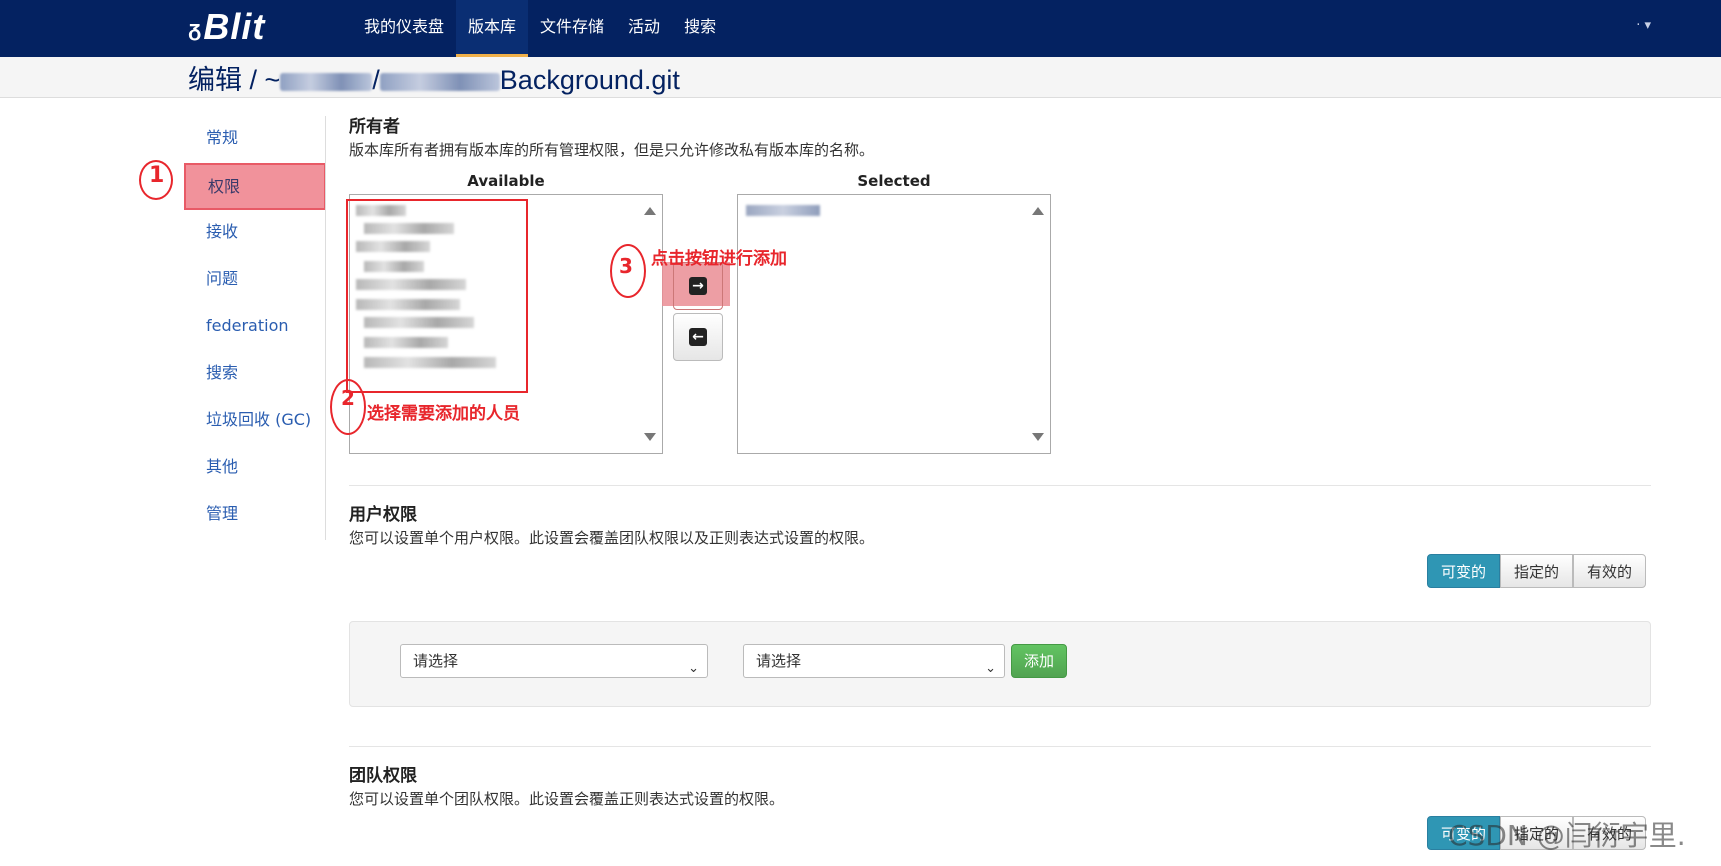  What do you see at coordinates (1567, 835) in the screenshot?
I see `watermark: CSDN @闫衍宇里.` at bounding box center [1567, 835].